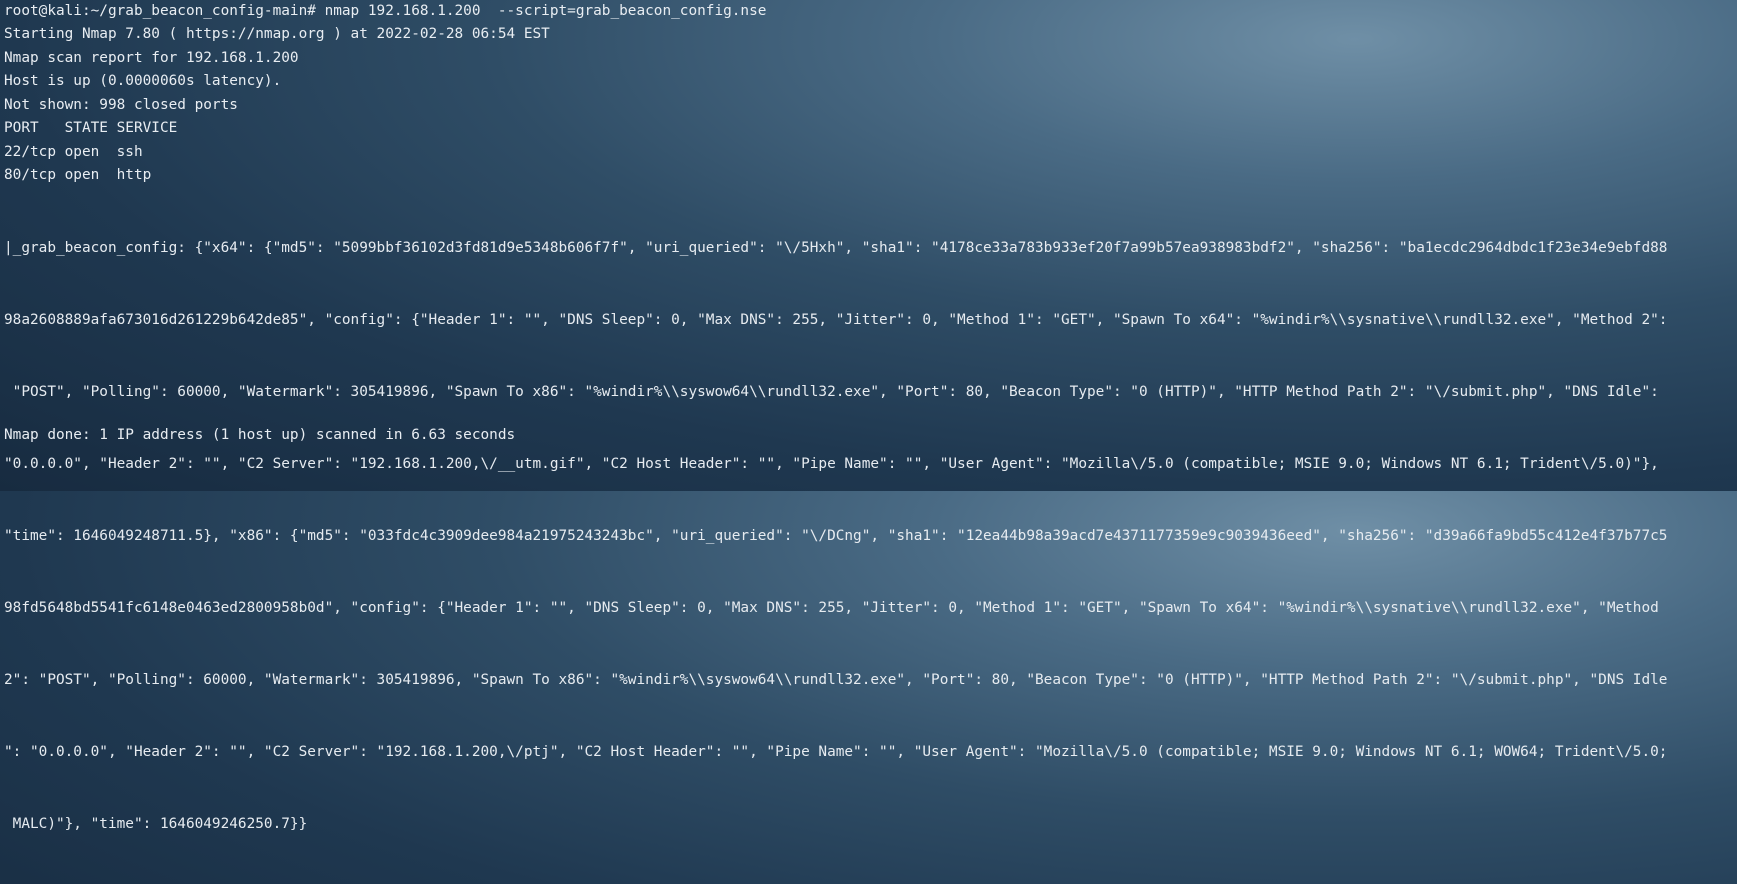 Image resolution: width=1737 pixels, height=884 pixels. Describe the element at coordinates (78, 175) in the screenshot. I see `output-line: 80/tcp open http` at that location.